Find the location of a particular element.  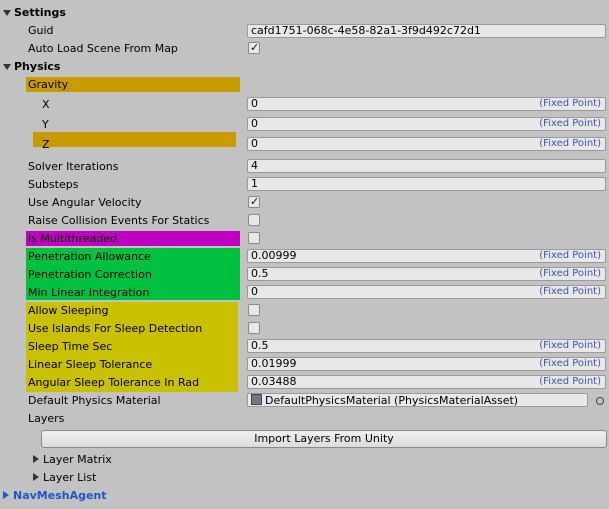

min-linear-integration-value: 0 is located at coordinates (254, 291).